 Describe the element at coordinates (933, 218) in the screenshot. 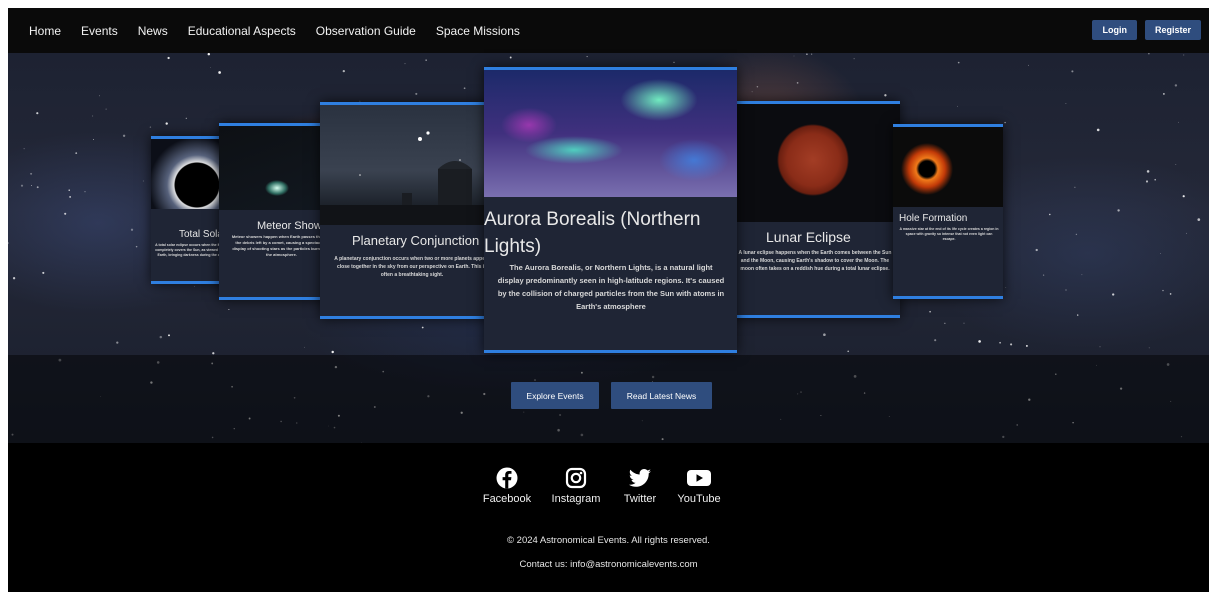

I see `card-title: Hole Formation` at that location.